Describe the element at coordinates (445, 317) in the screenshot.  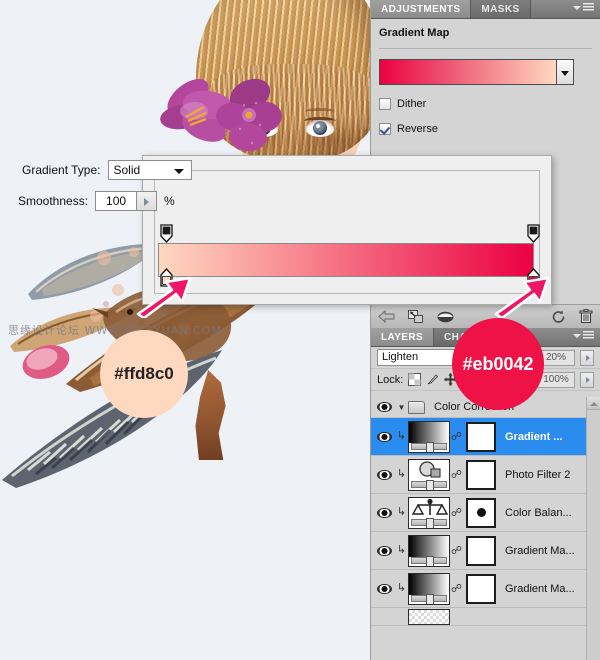
I see `toggle-visibility-icon` at that location.